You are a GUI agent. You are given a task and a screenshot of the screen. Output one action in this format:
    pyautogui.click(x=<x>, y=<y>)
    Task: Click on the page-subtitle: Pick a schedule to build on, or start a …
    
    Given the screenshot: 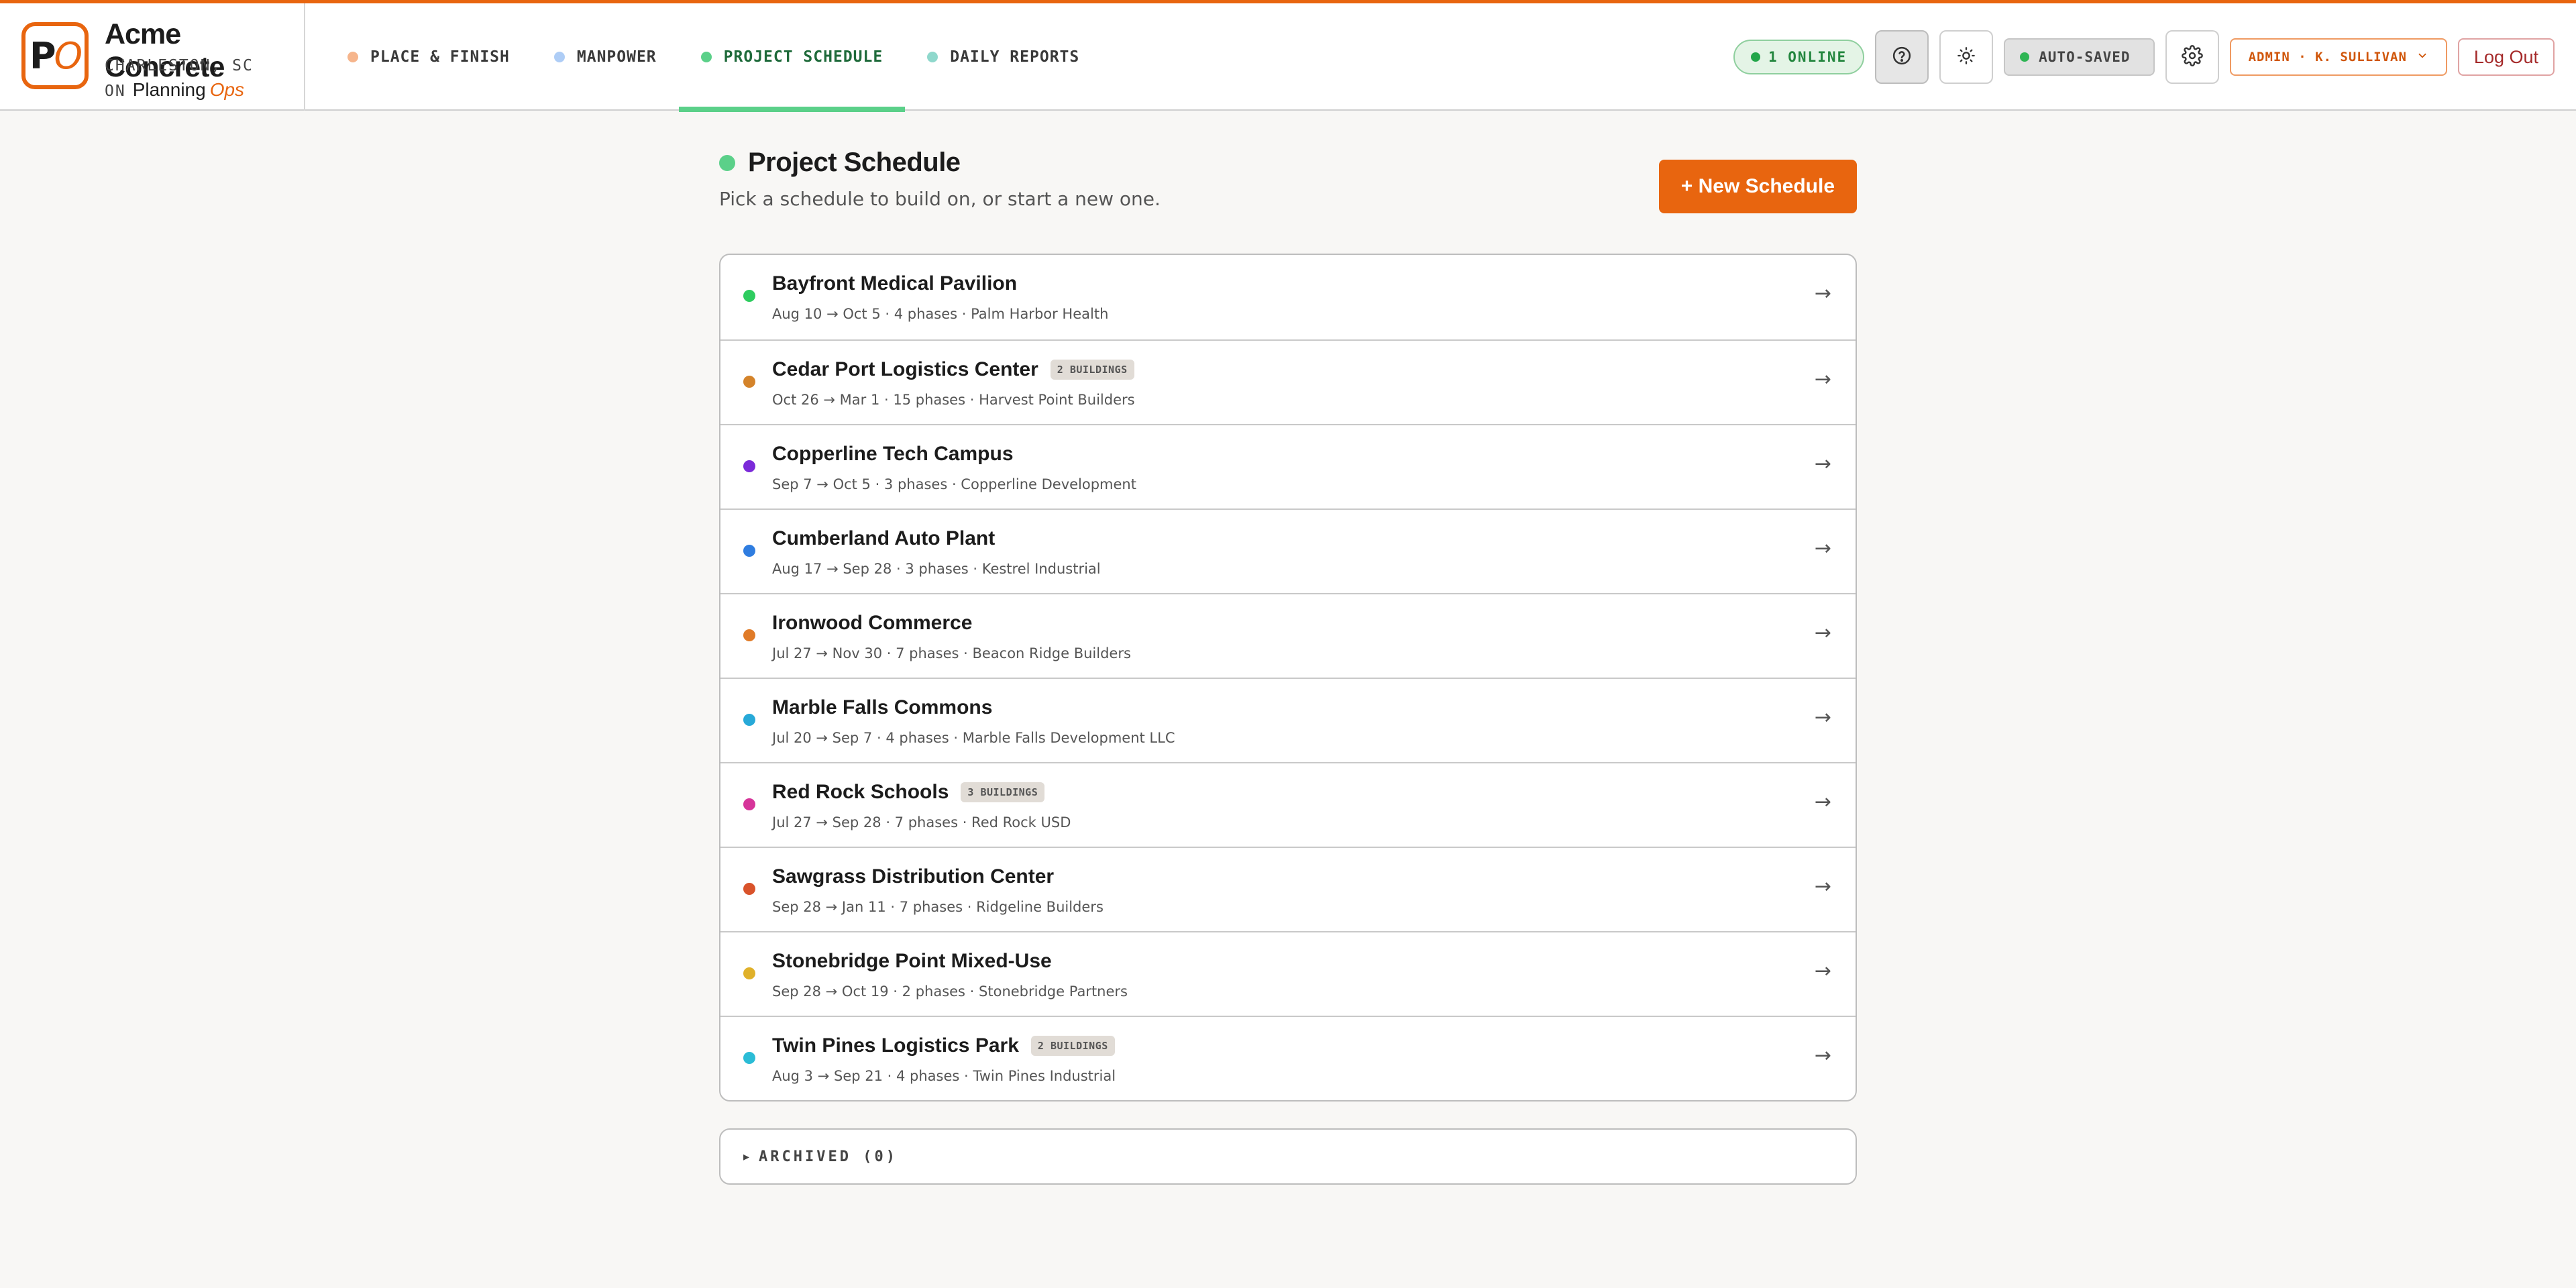 What is the action you would take?
    pyautogui.click(x=940, y=199)
    